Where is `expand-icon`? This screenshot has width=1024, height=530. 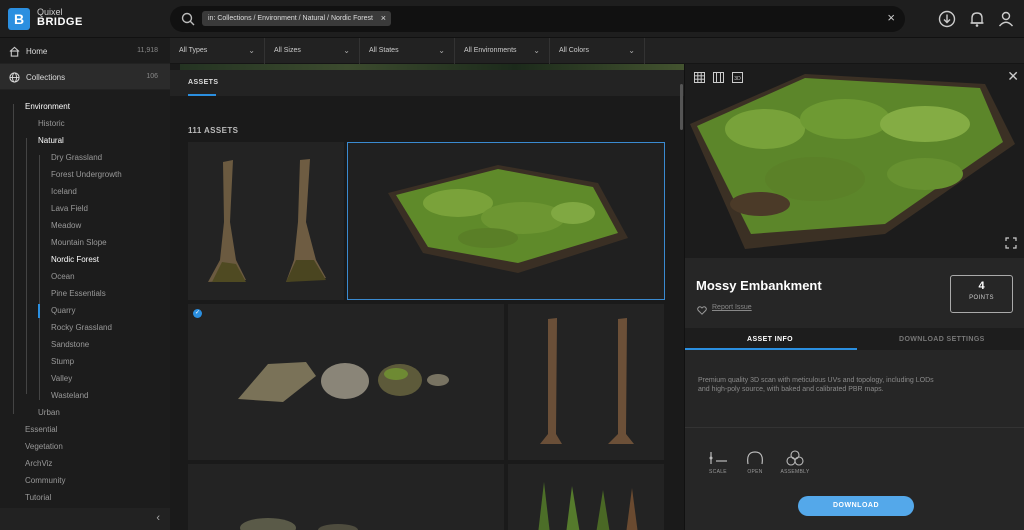 expand-icon is located at coordinates (1011, 243).